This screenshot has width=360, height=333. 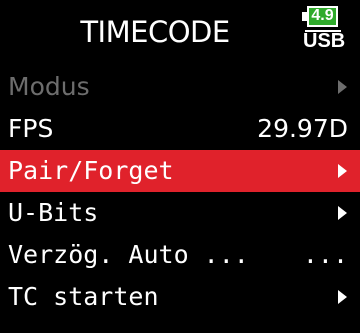 What do you see at coordinates (31, 128) in the screenshot?
I see `menu-item-label: FPS` at bounding box center [31, 128].